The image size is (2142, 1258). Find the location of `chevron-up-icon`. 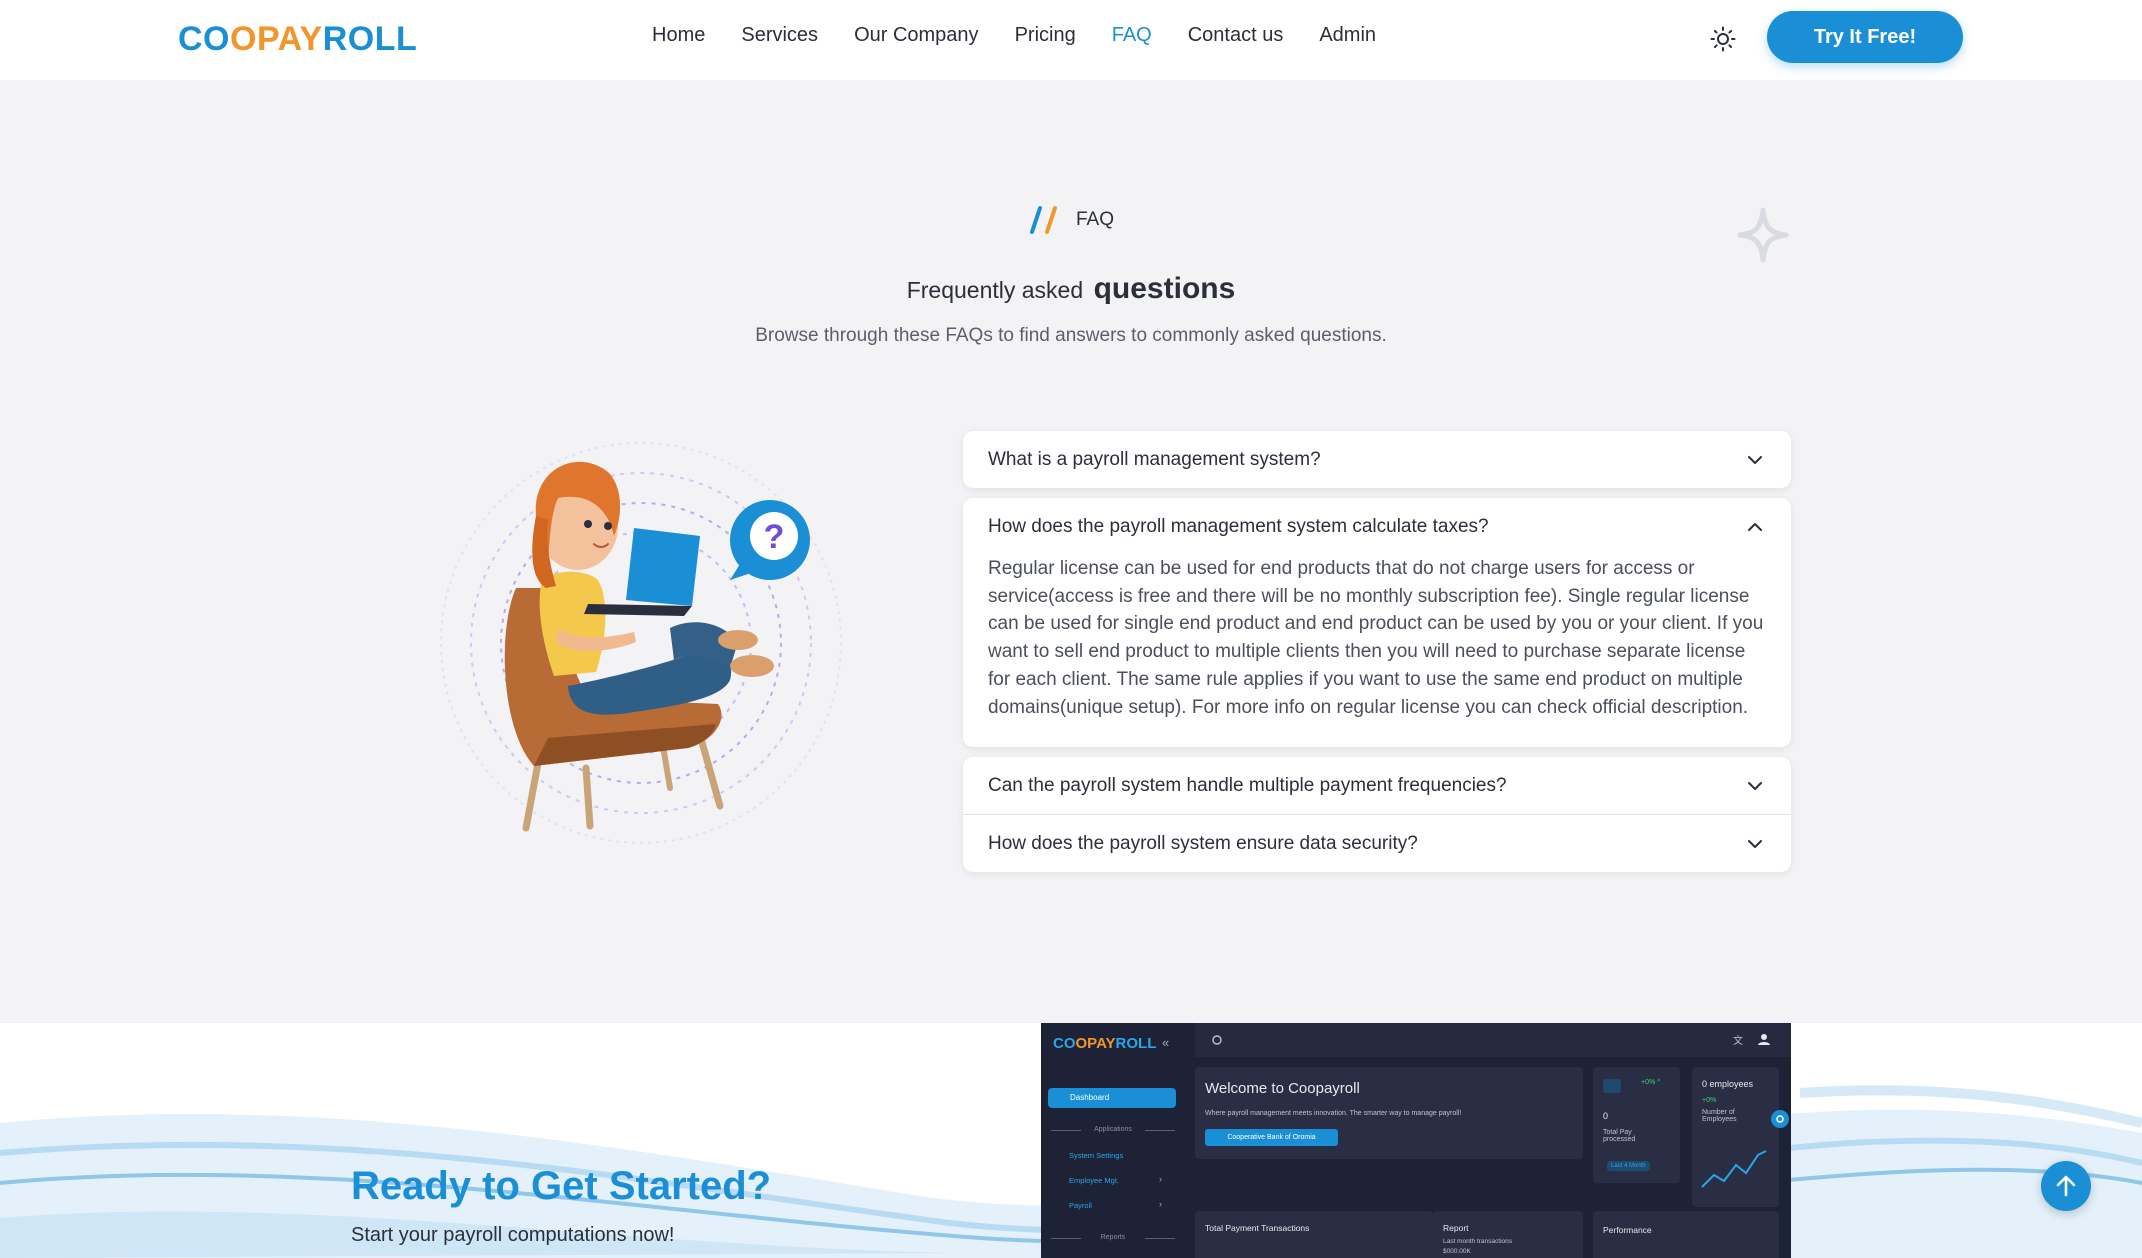

chevron-up-icon is located at coordinates (1755, 527).